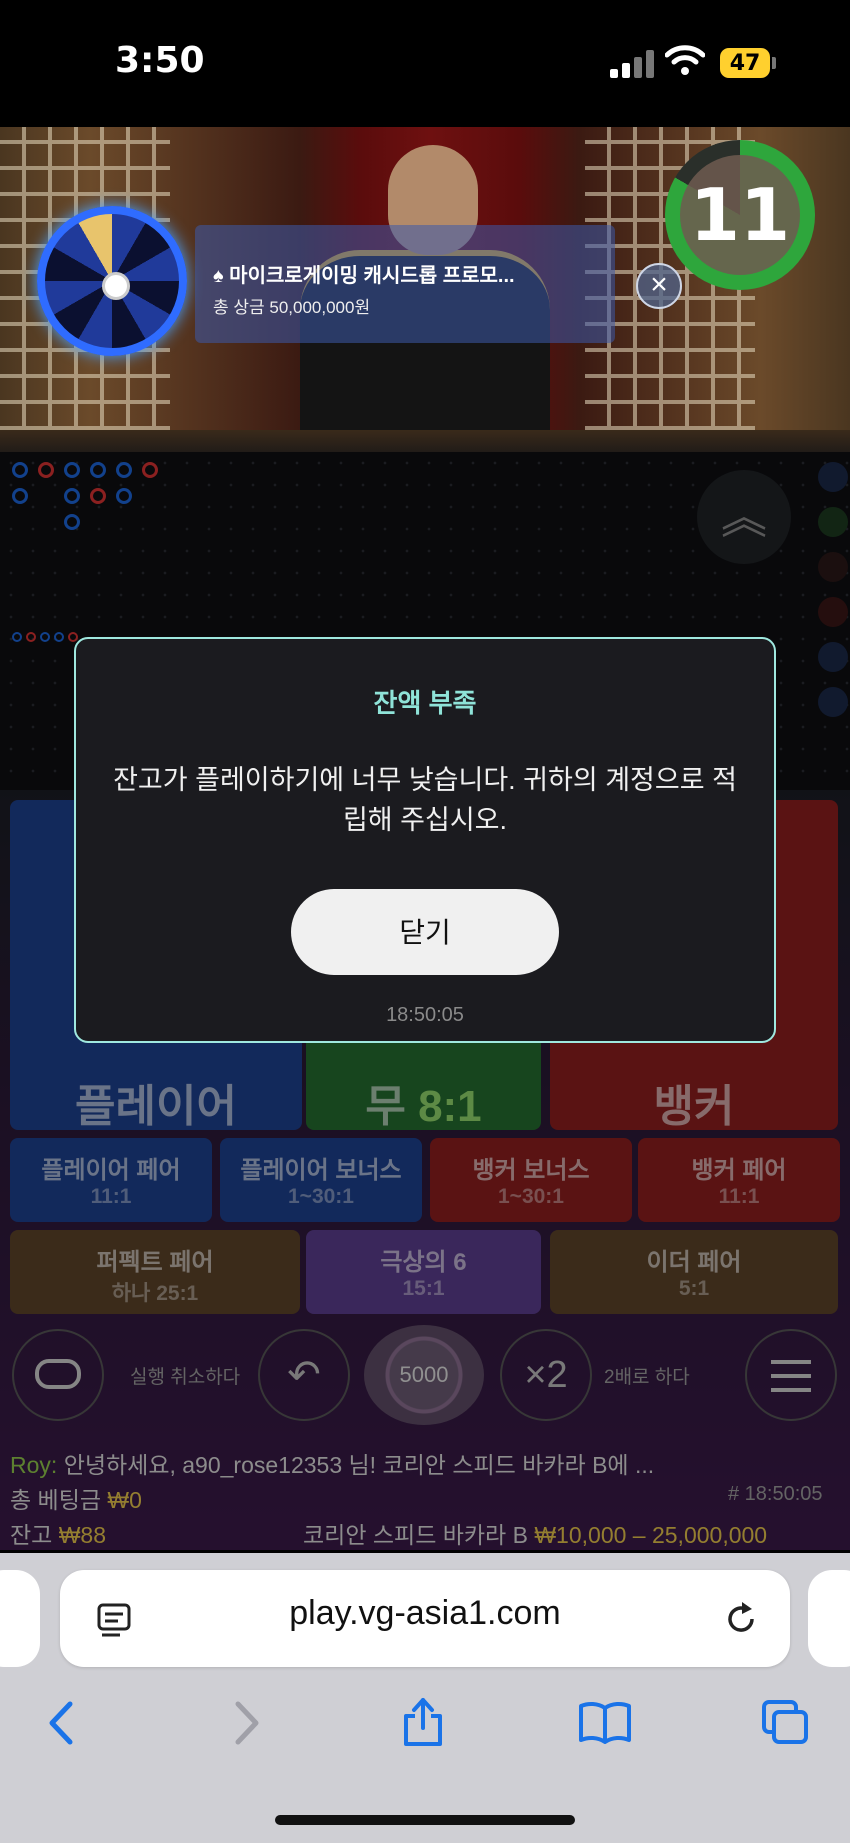  Describe the element at coordinates (425, 1015) in the screenshot. I see `dialog-timestamp: 18:50:05` at that location.